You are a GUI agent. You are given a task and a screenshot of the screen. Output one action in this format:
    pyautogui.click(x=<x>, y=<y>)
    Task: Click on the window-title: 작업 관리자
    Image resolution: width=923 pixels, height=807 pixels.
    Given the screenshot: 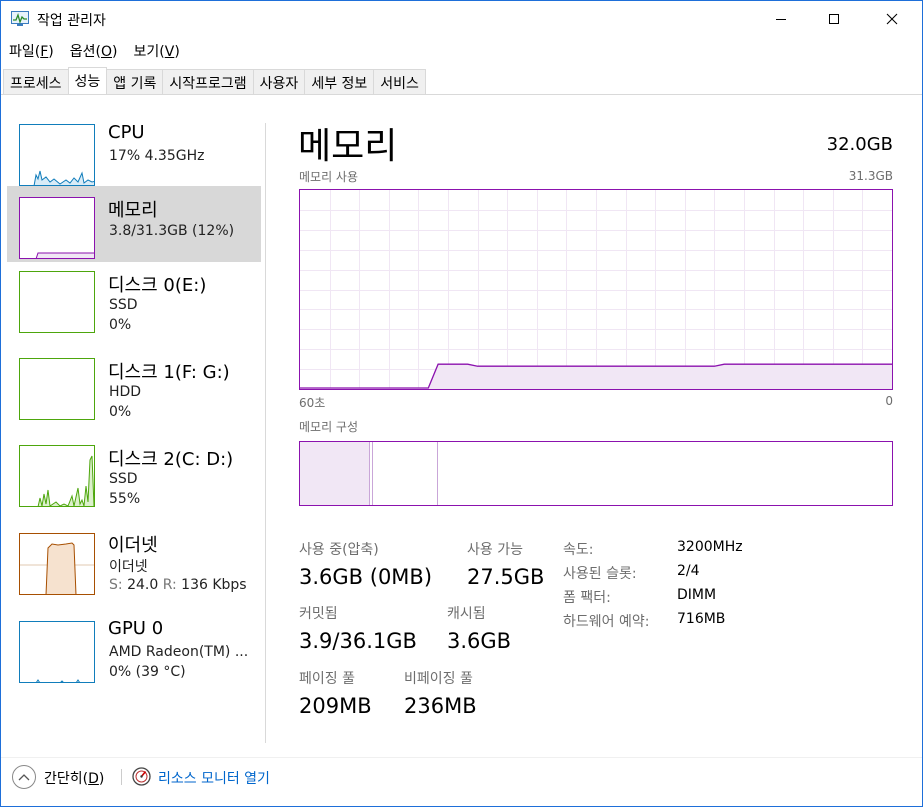 What is the action you would take?
    pyautogui.click(x=71, y=21)
    